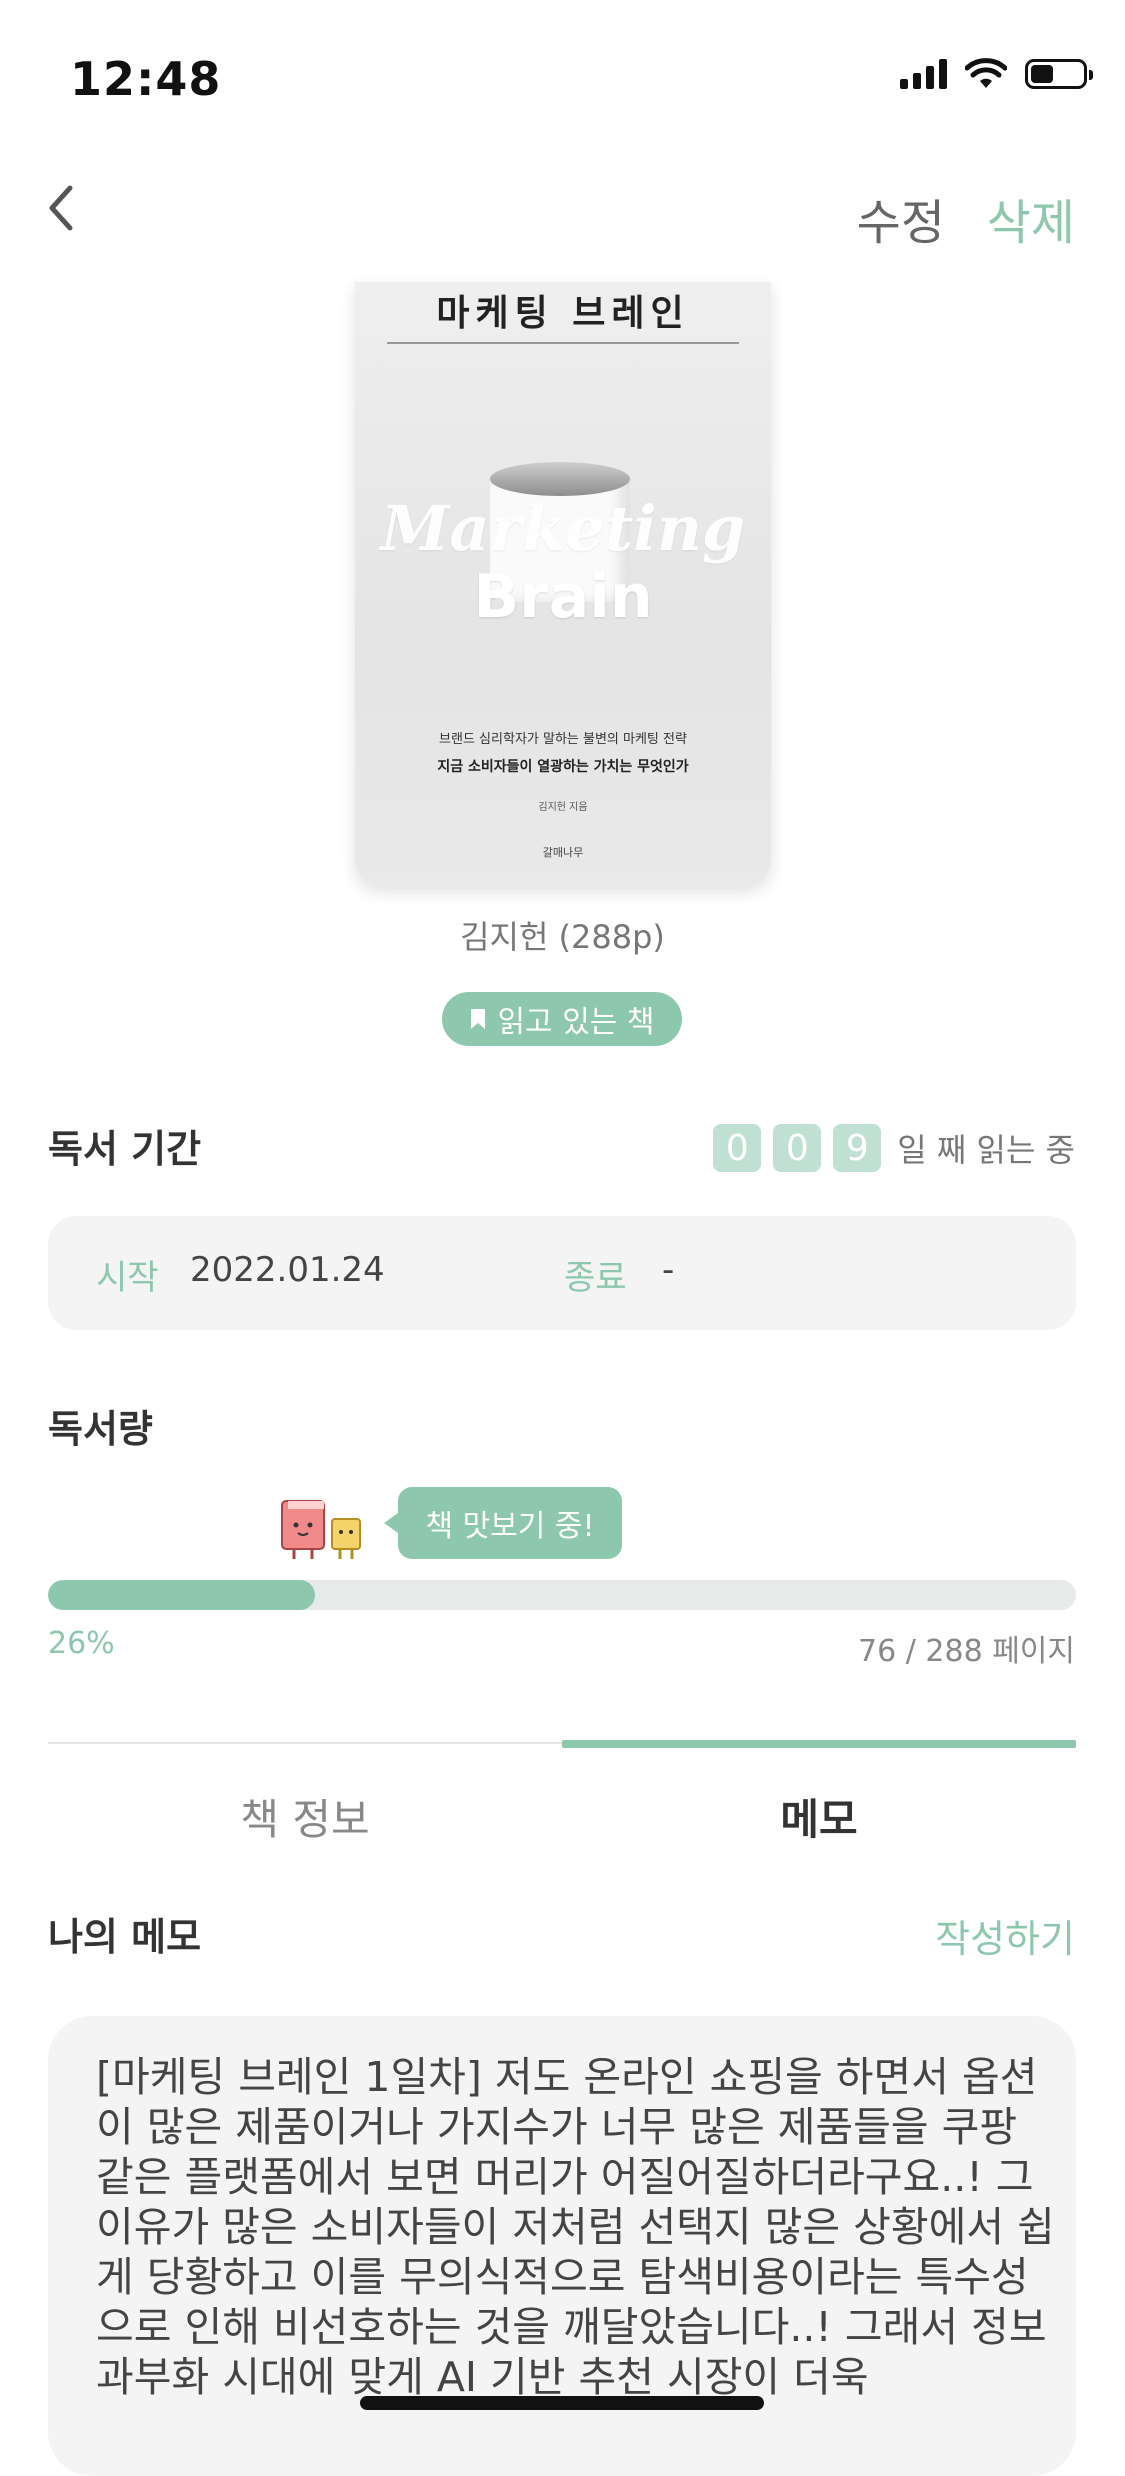  What do you see at coordinates (305, 1816) in the screenshot?
I see `tab-book-info: 책 정보` at bounding box center [305, 1816].